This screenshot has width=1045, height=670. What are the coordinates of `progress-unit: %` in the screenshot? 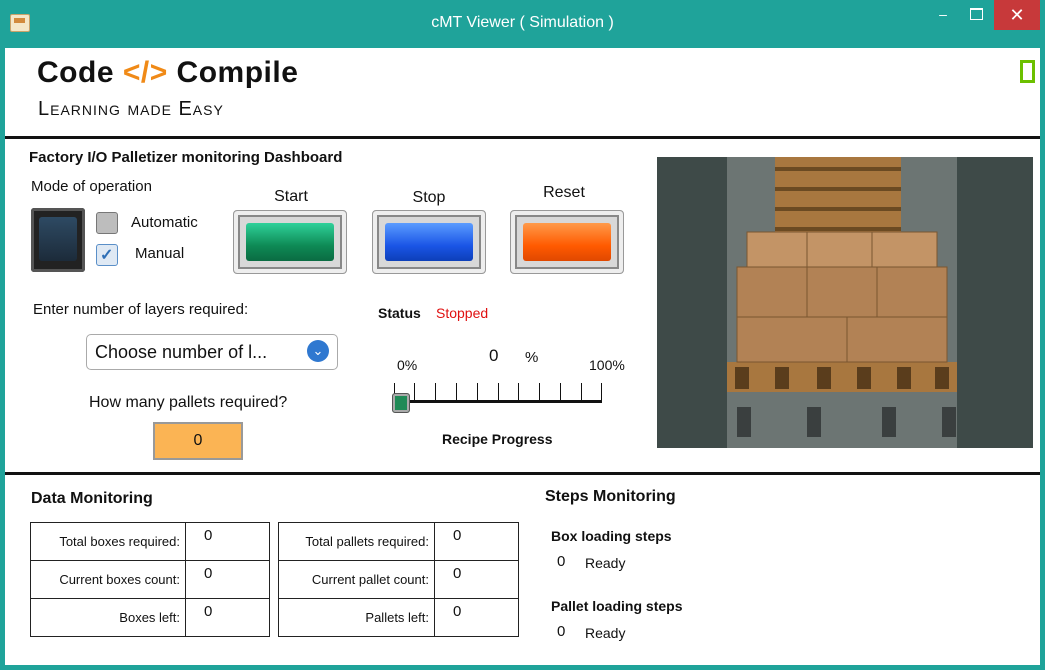 It's located at (532, 357).